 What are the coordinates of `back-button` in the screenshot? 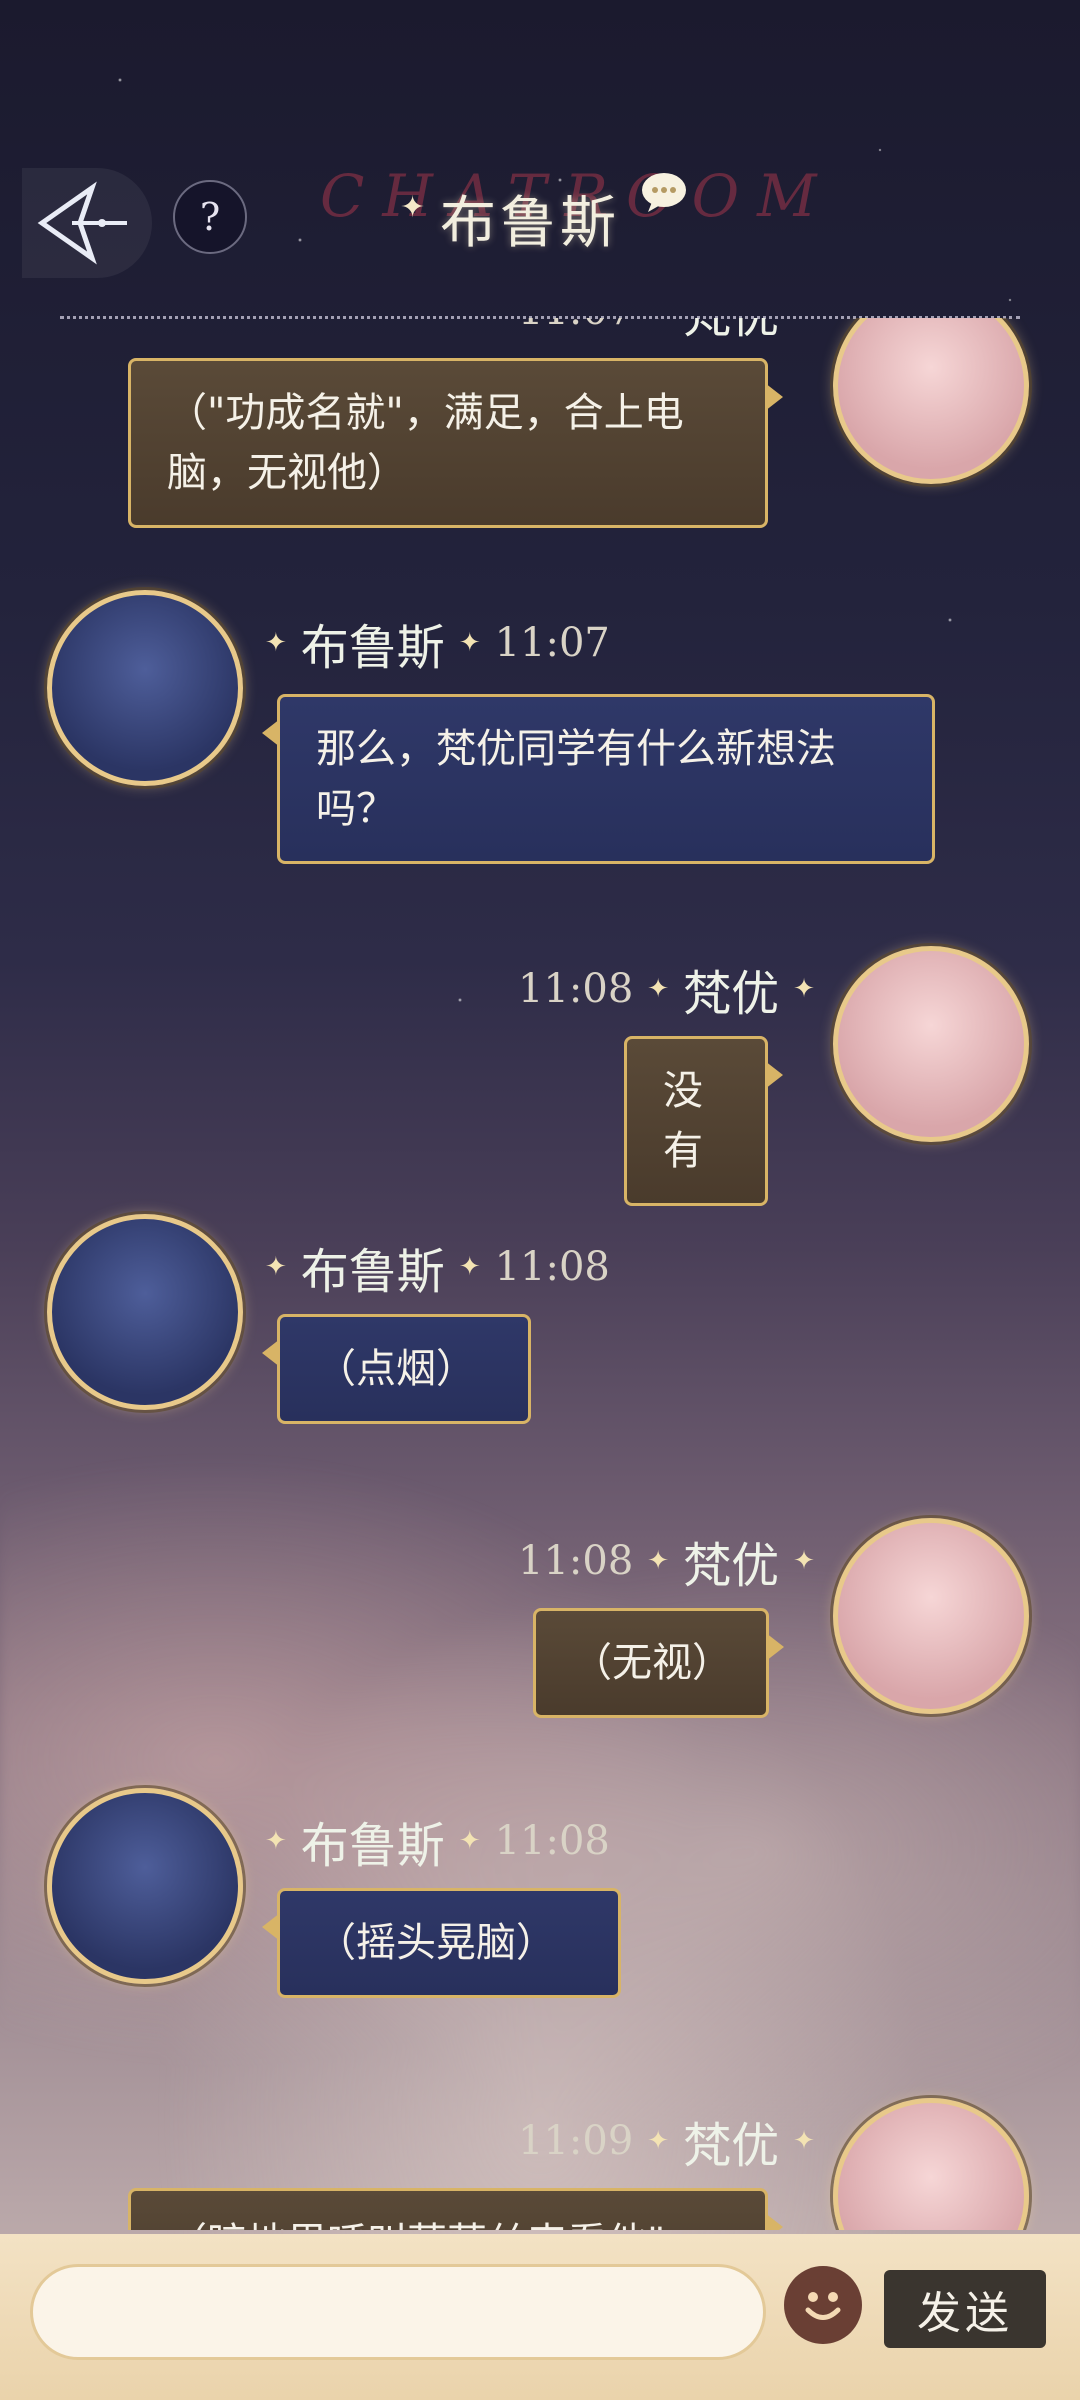 It's located at (87, 223).